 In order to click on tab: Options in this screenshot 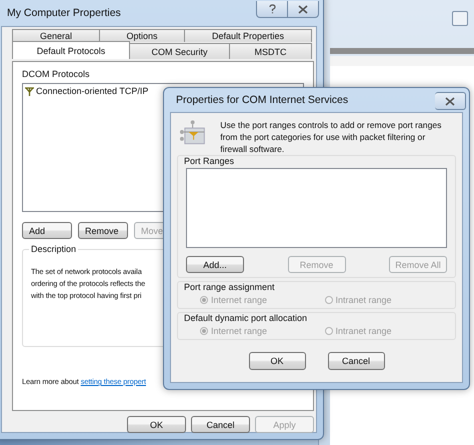, I will do `click(142, 35)`.